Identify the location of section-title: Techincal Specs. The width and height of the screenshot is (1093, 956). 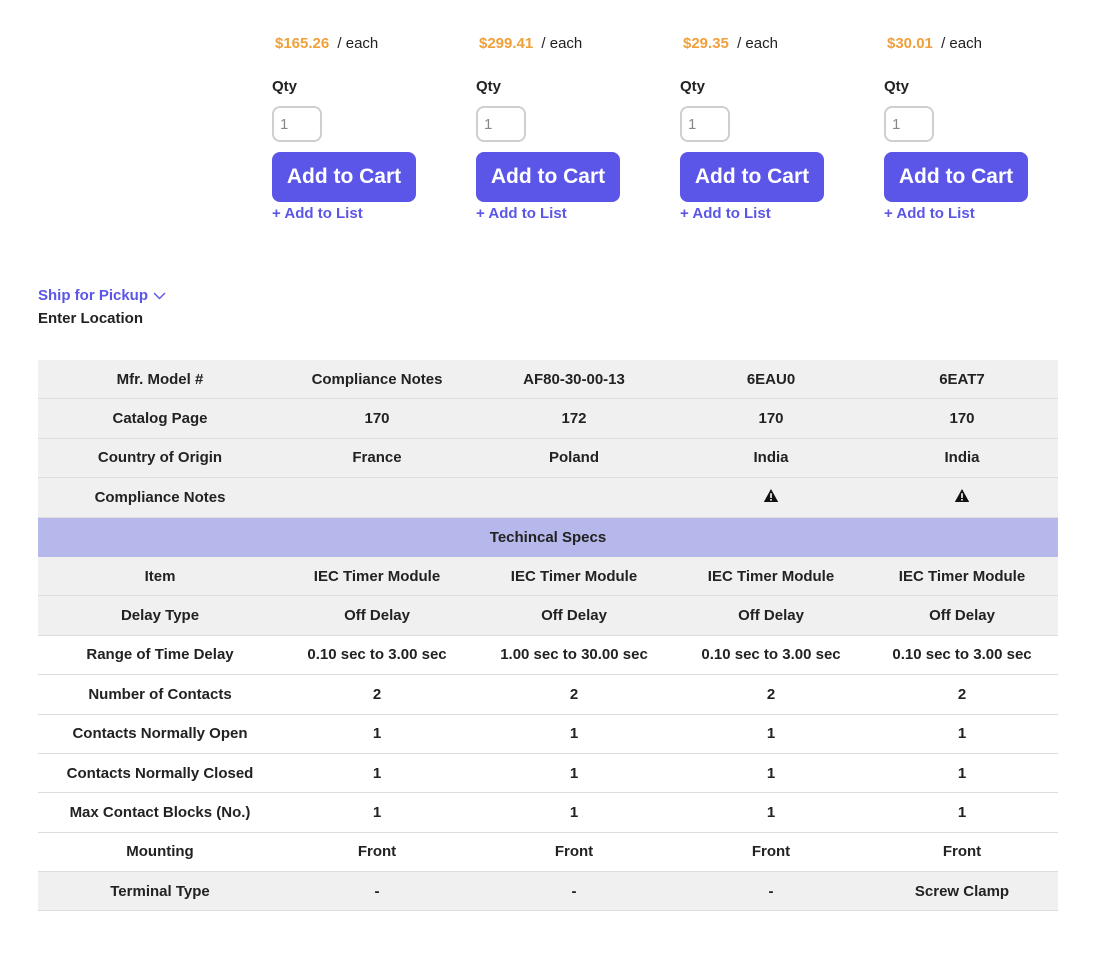
(548, 537).